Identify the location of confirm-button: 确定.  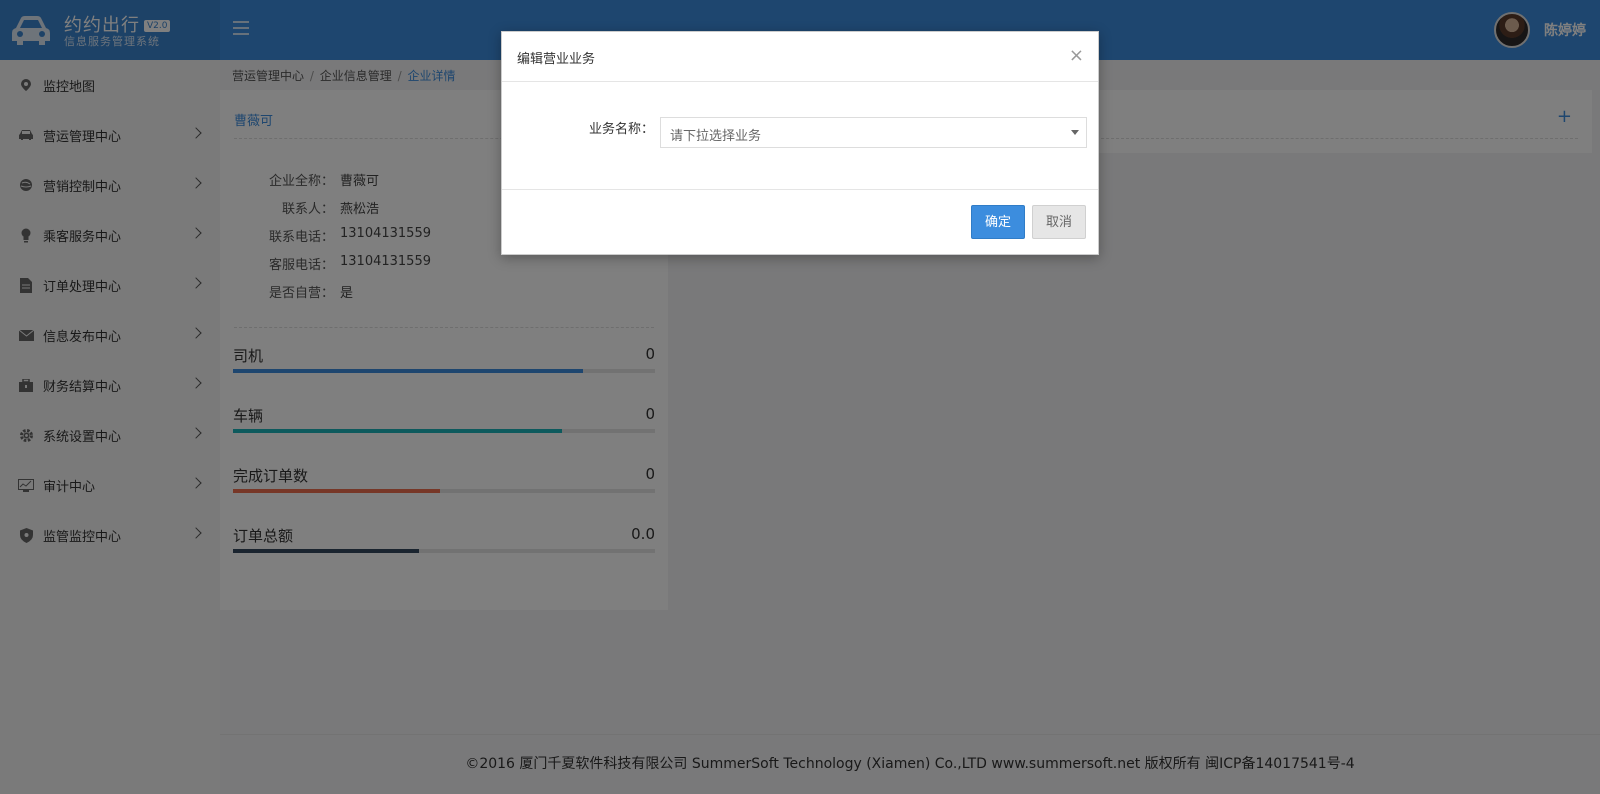
(998, 222).